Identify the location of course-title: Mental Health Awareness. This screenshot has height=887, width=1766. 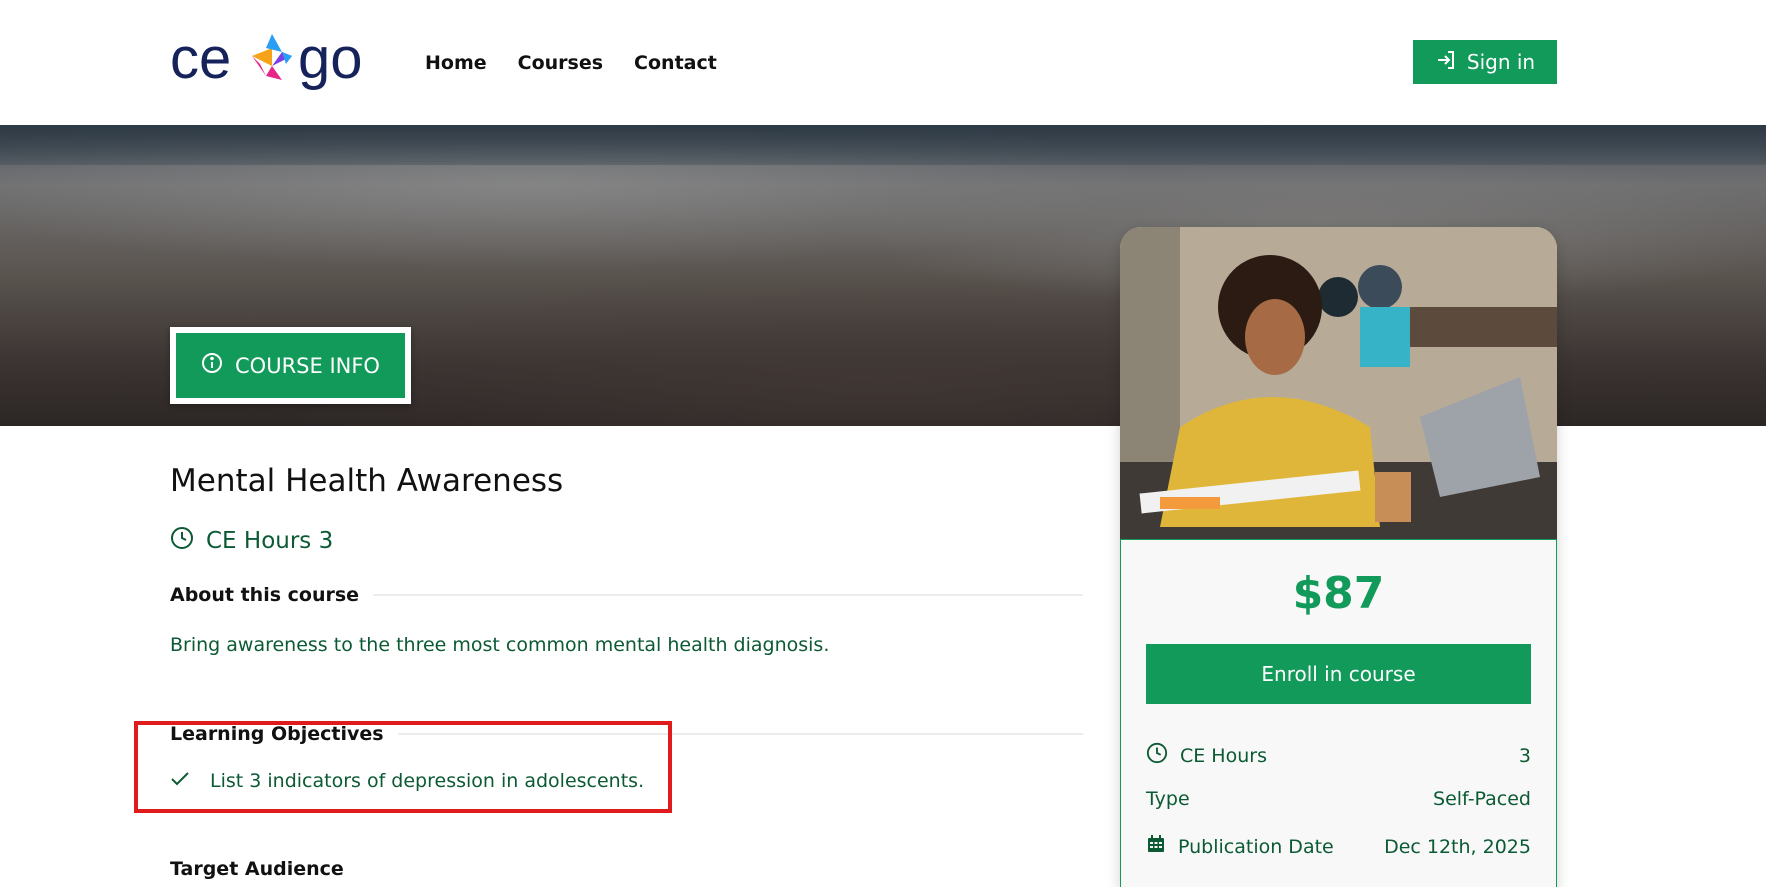
(367, 481).